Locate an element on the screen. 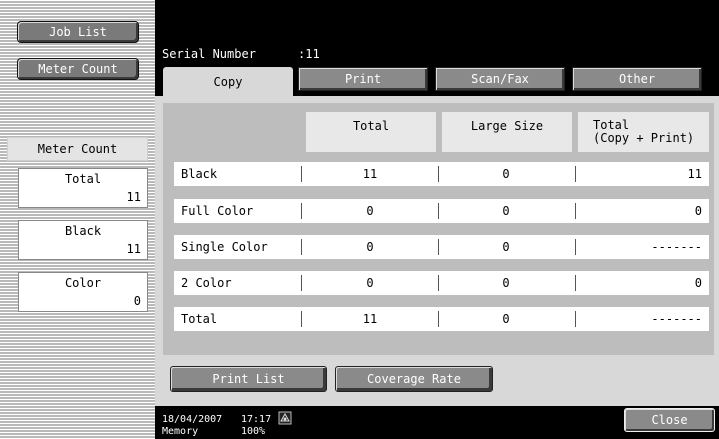 The image size is (719, 439). column-header-copy-print-text: Total (Copy + Print) is located at coordinates (644, 131).